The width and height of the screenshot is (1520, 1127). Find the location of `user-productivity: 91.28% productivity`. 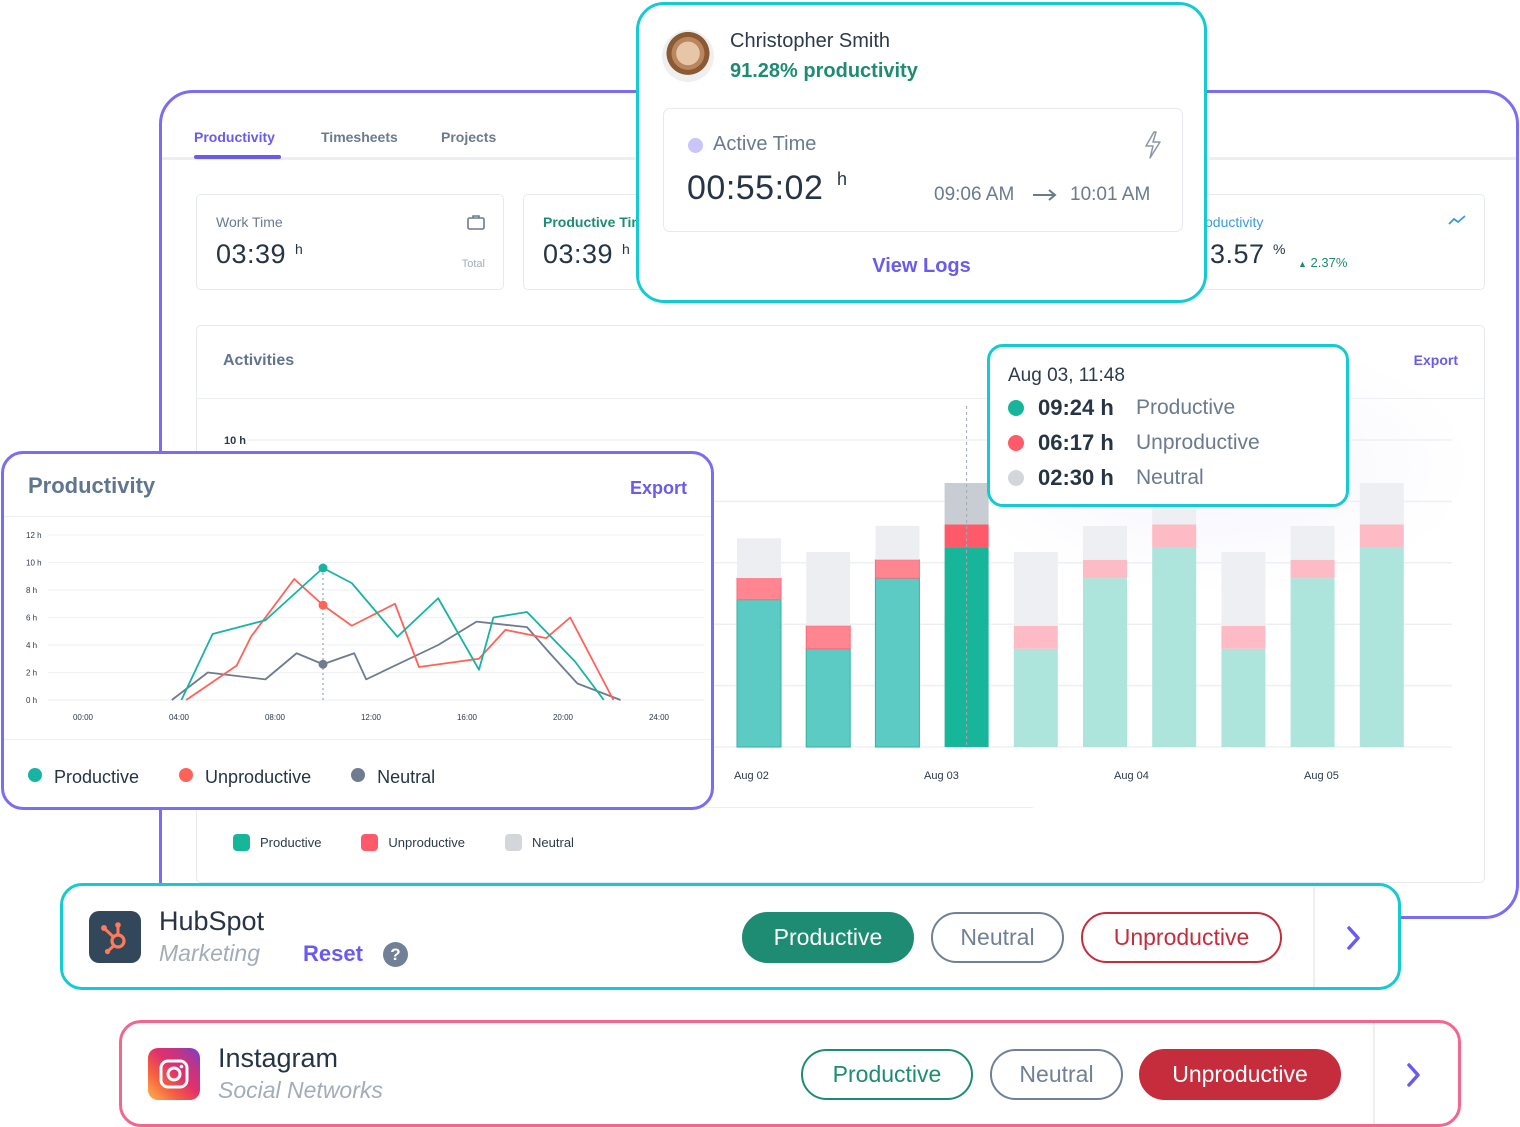

user-productivity: 91.28% productivity is located at coordinates (824, 71).